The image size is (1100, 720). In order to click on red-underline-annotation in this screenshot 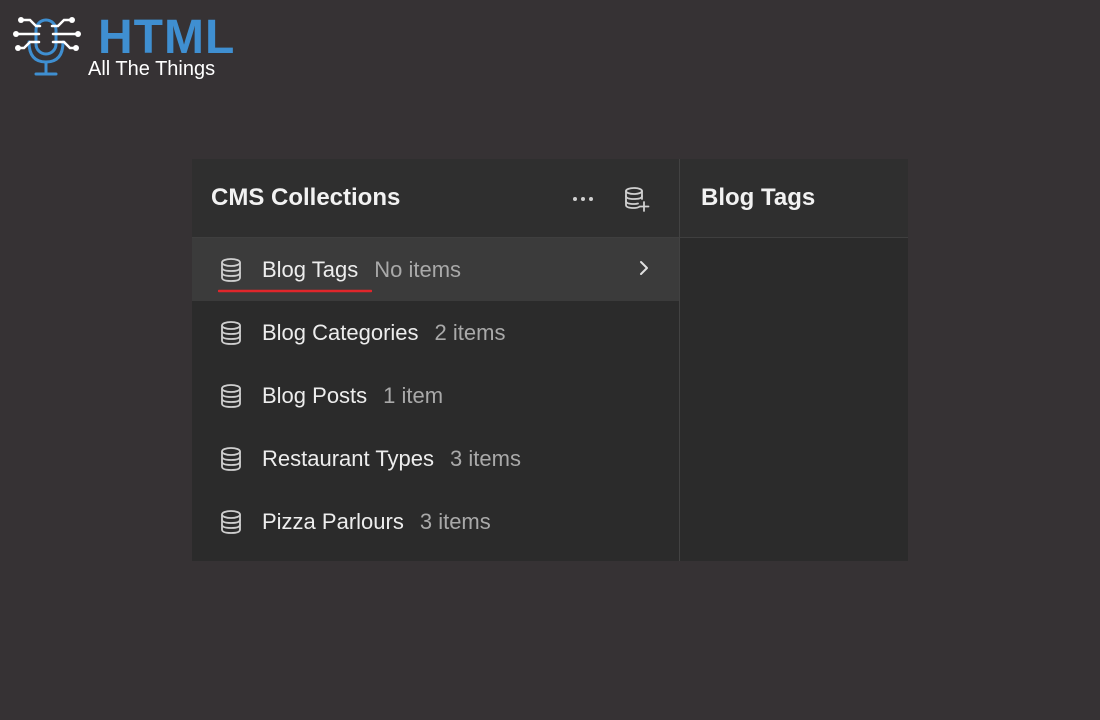, I will do `click(295, 291)`.